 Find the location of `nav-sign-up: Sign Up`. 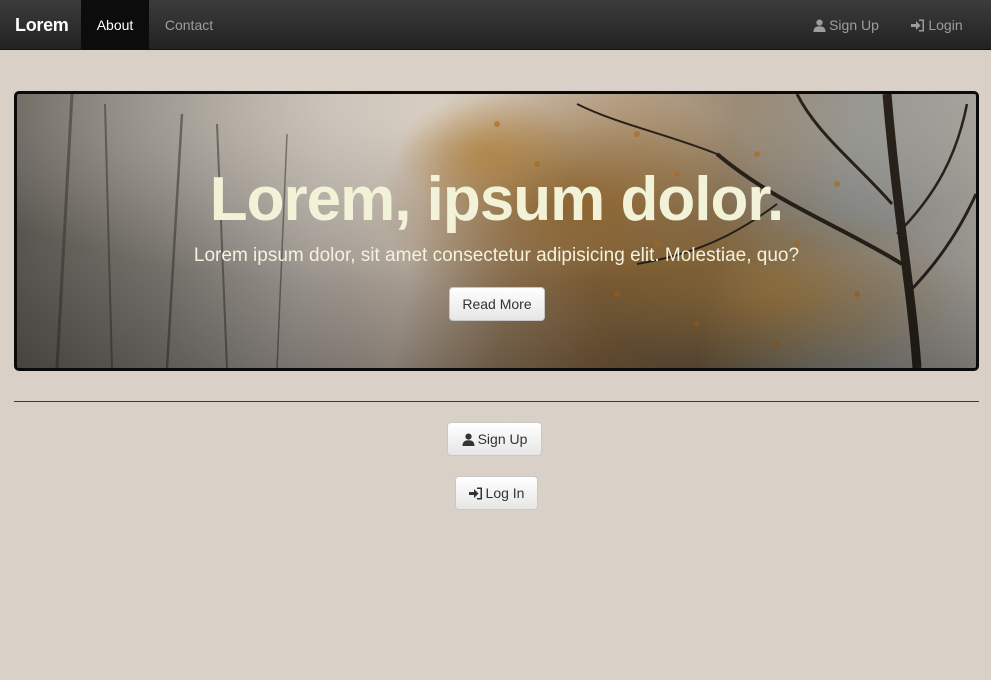

nav-sign-up: Sign Up is located at coordinates (846, 25).